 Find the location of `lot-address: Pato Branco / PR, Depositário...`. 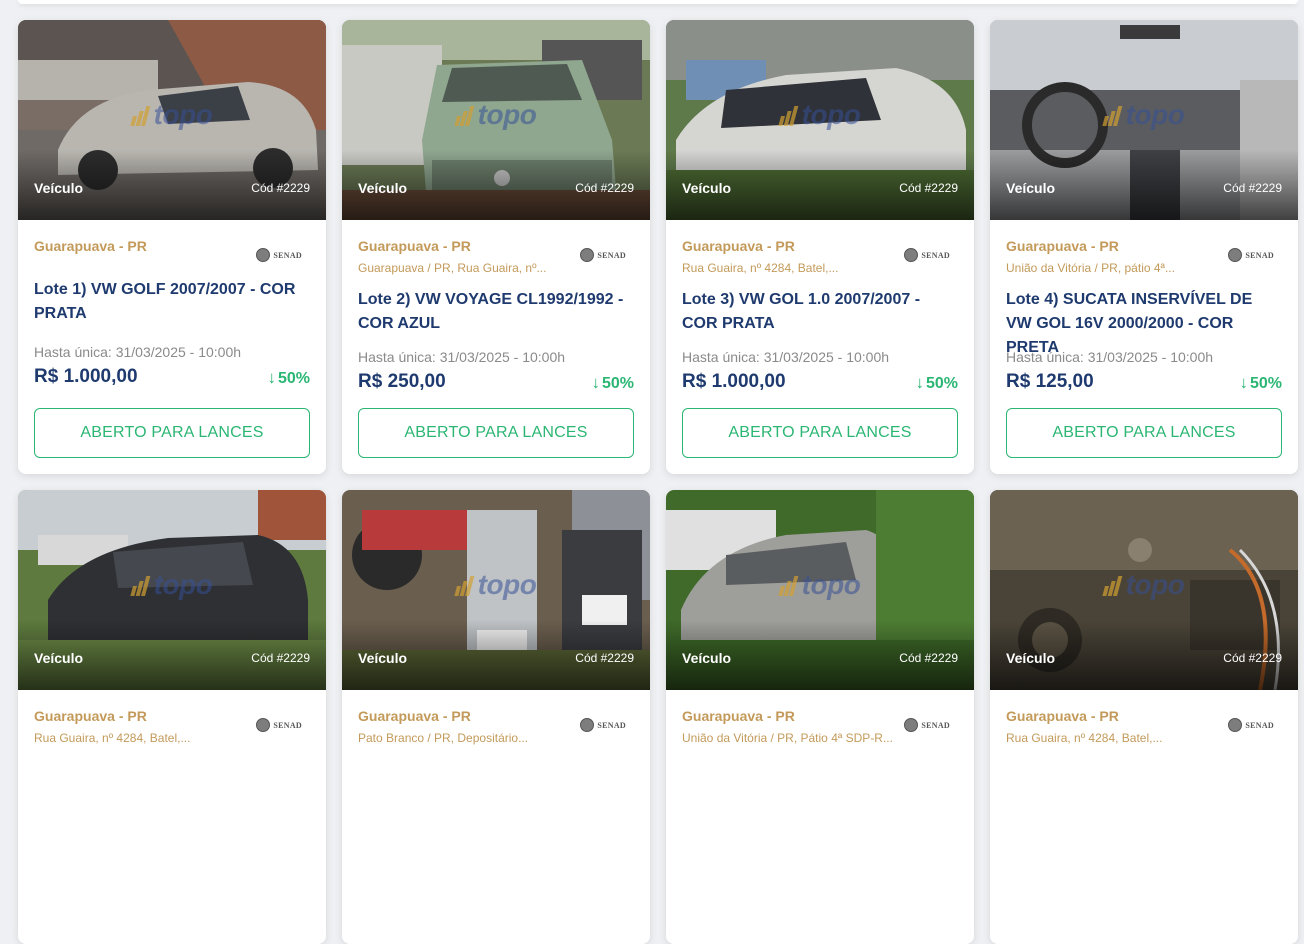

lot-address: Pato Branco / PR, Depositário... is located at coordinates (443, 738).